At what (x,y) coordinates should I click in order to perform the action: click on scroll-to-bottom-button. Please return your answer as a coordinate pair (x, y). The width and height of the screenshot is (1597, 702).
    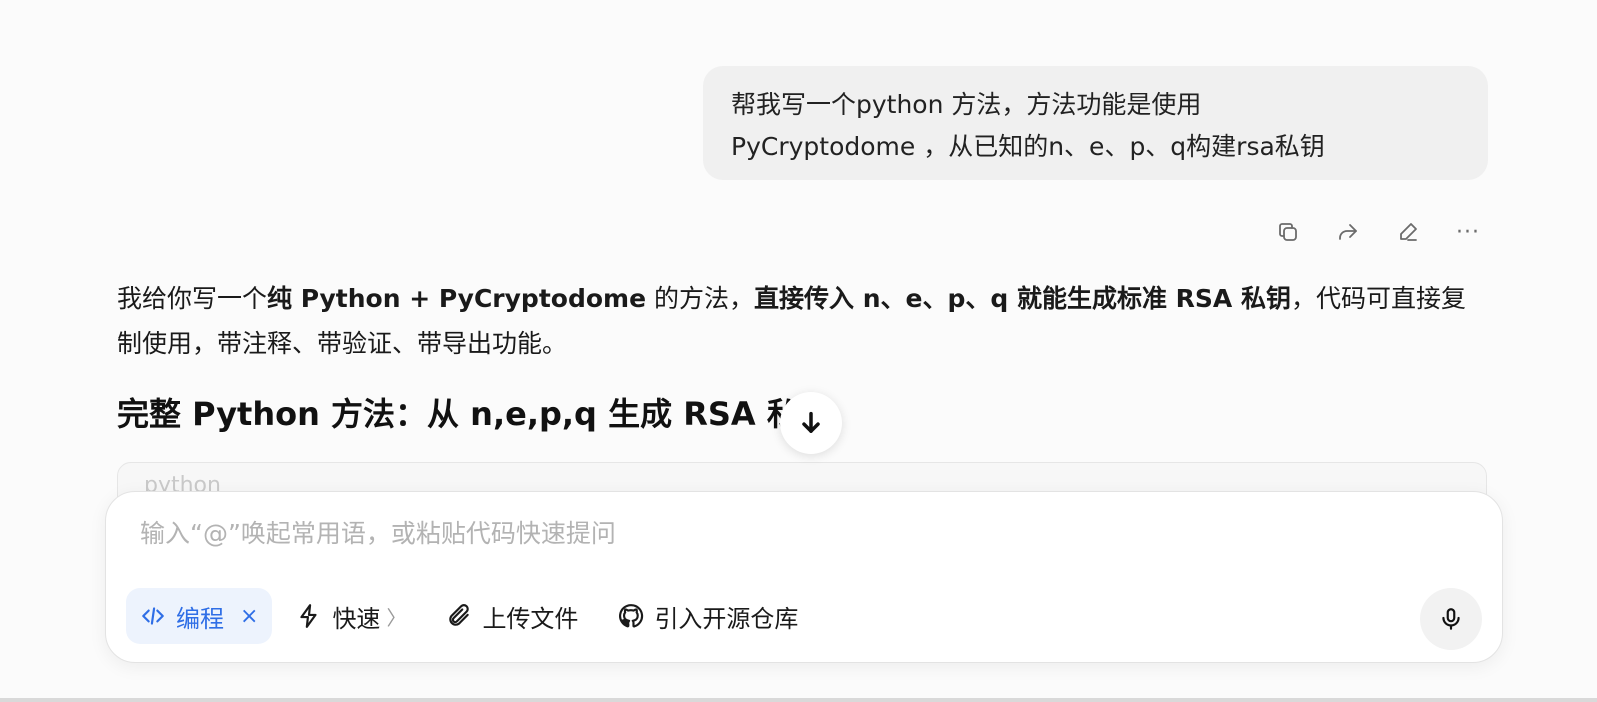
    Looking at the image, I should click on (811, 423).